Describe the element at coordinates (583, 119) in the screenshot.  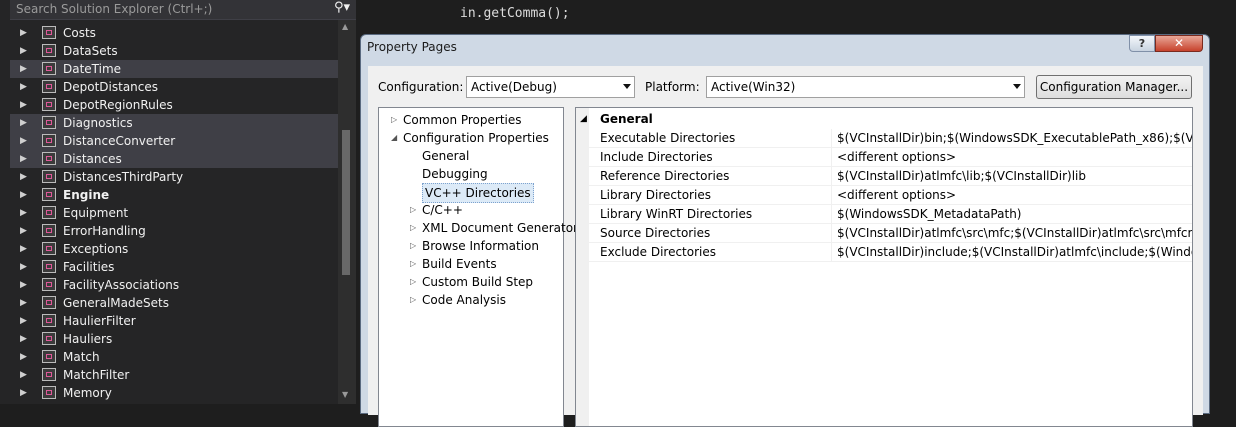
I see `collapse-icon: ◢` at that location.